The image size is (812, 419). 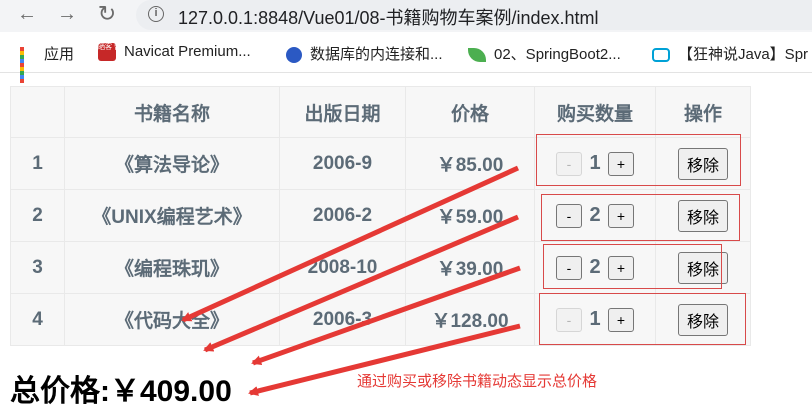 I want to click on book-price: ￥128.00, so click(x=470, y=319).